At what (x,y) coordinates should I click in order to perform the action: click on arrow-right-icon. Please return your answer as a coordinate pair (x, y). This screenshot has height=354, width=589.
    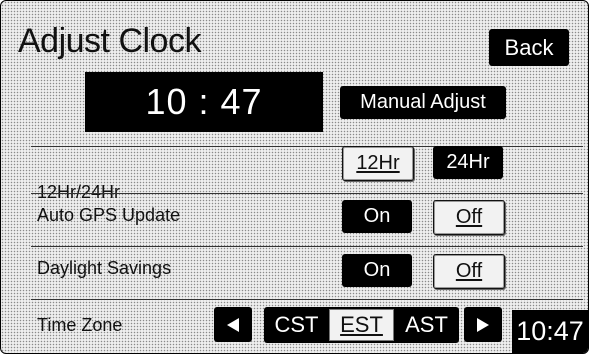
    Looking at the image, I should click on (483, 324).